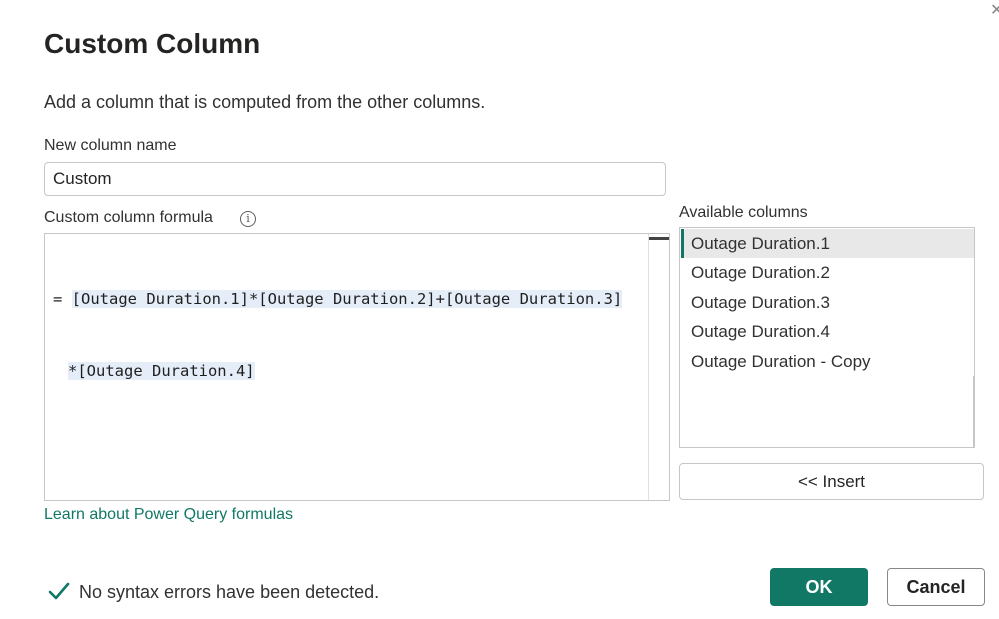 Image resolution: width=999 pixels, height=619 pixels. I want to click on info-icon: i, so click(248, 219).